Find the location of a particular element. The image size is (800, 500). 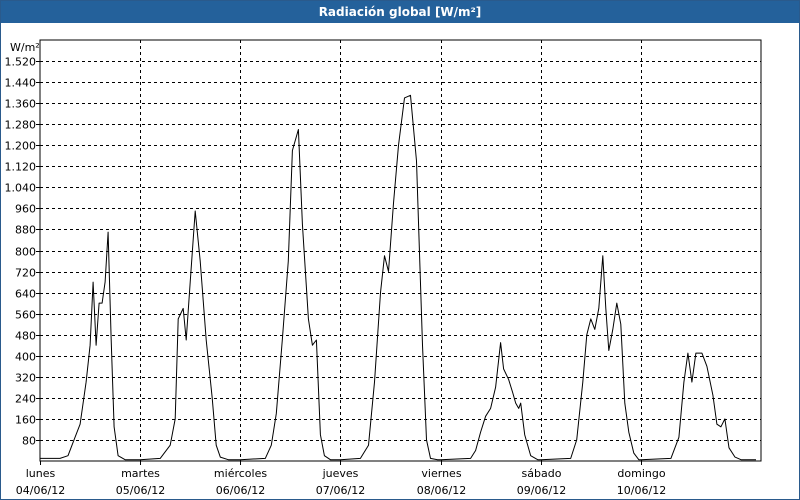

x-tick-day: viernes is located at coordinates (441, 473).